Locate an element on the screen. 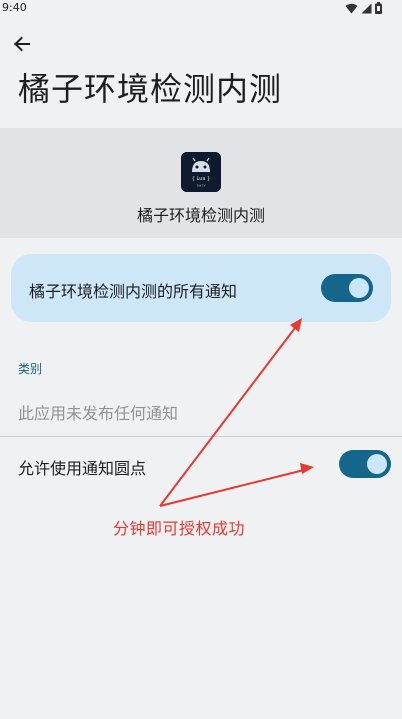 This screenshot has height=719, width=402. all-notifications-row: 橘子环境检测内测的所有通知 is located at coordinates (201, 288).